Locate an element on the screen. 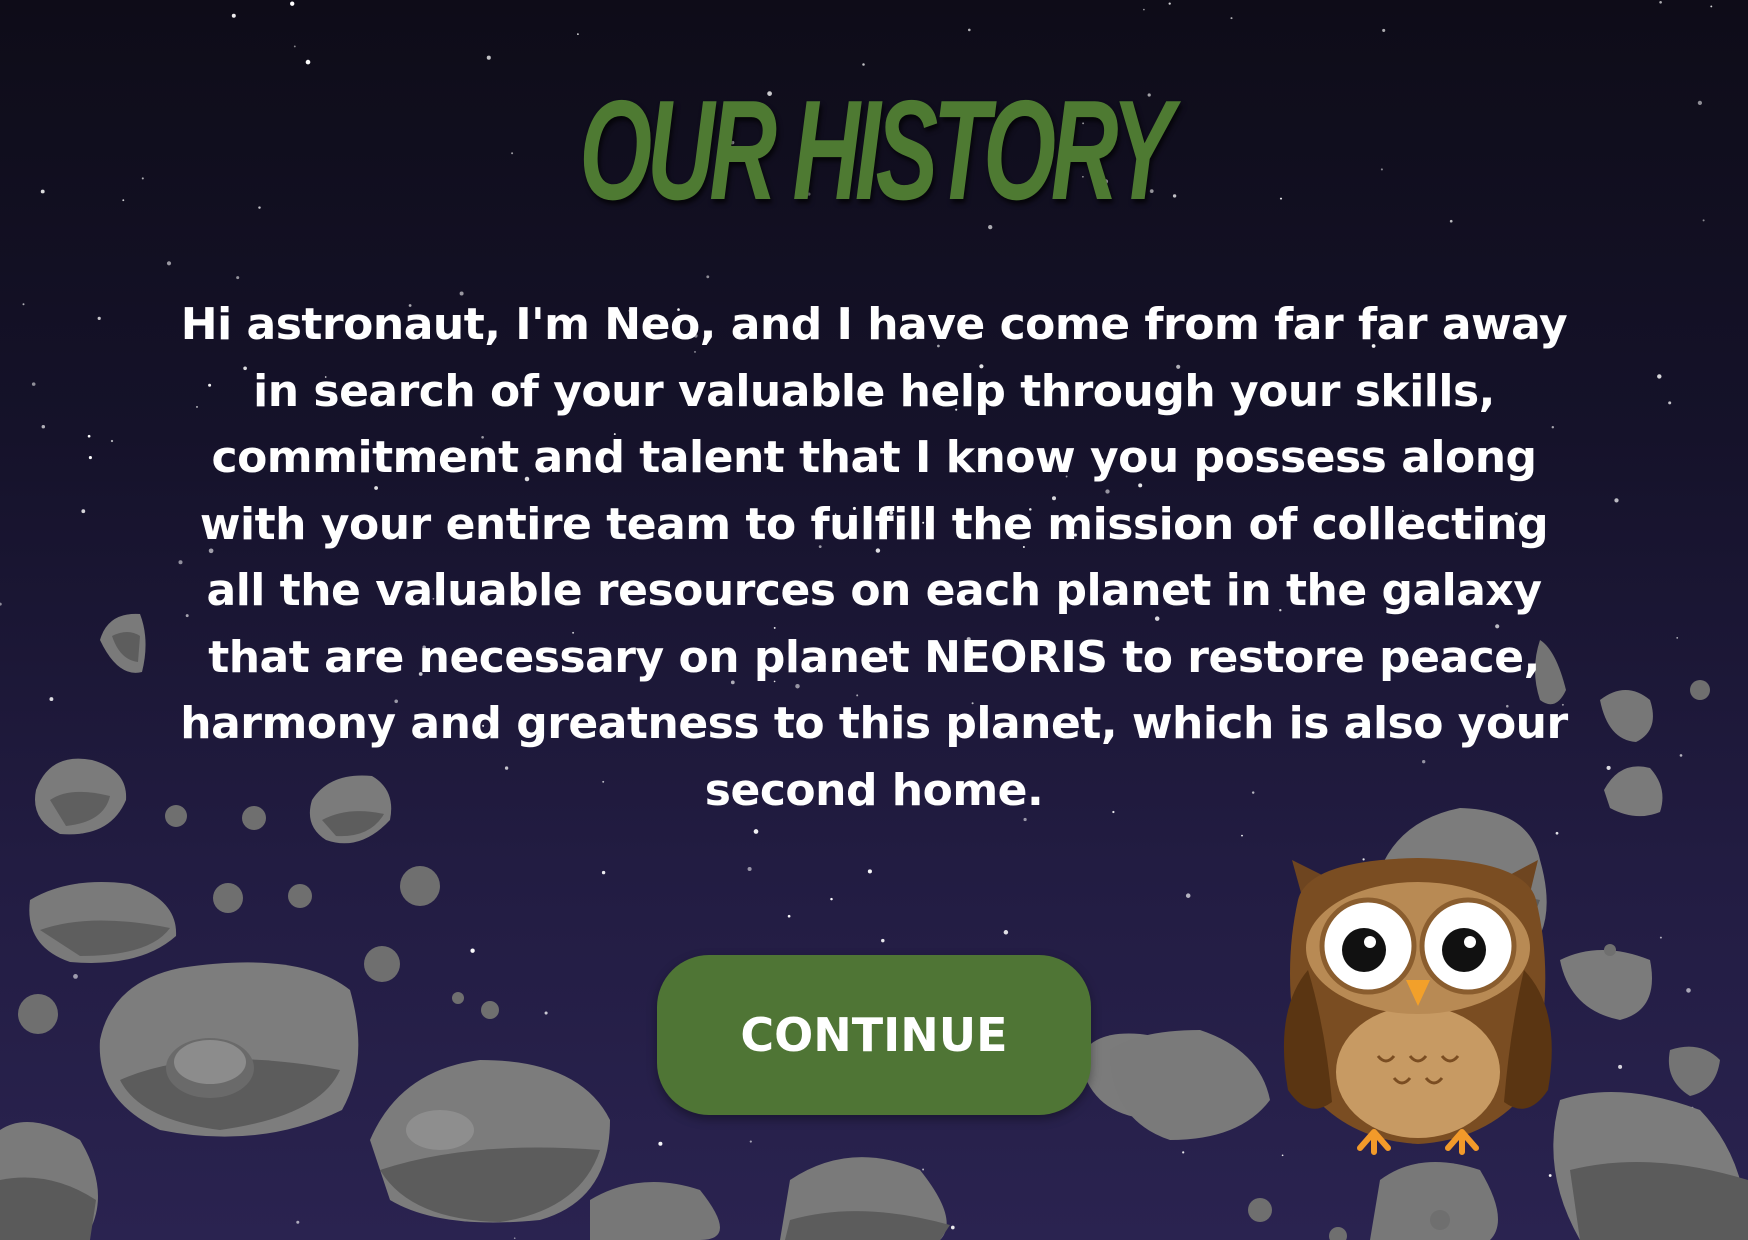 The height and width of the screenshot is (1240, 1748). continue-button: CONTINUE is located at coordinates (874, 1035).